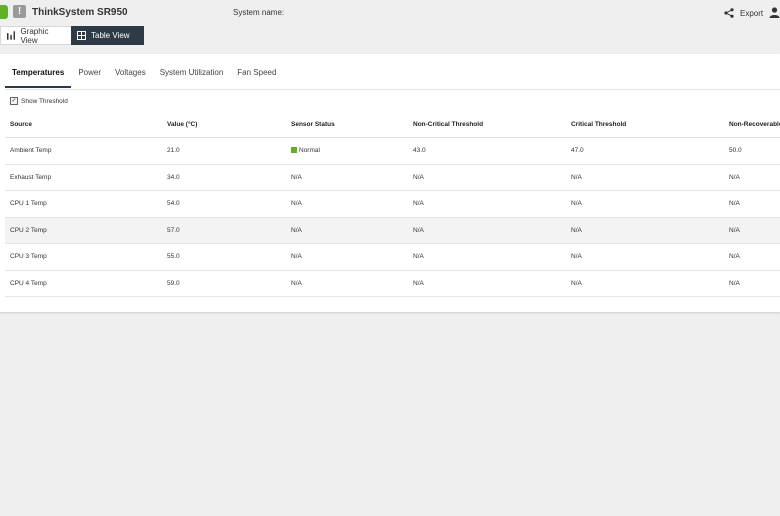  Describe the element at coordinates (294, 150) in the screenshot. I see `status-normal-icon` at that location.